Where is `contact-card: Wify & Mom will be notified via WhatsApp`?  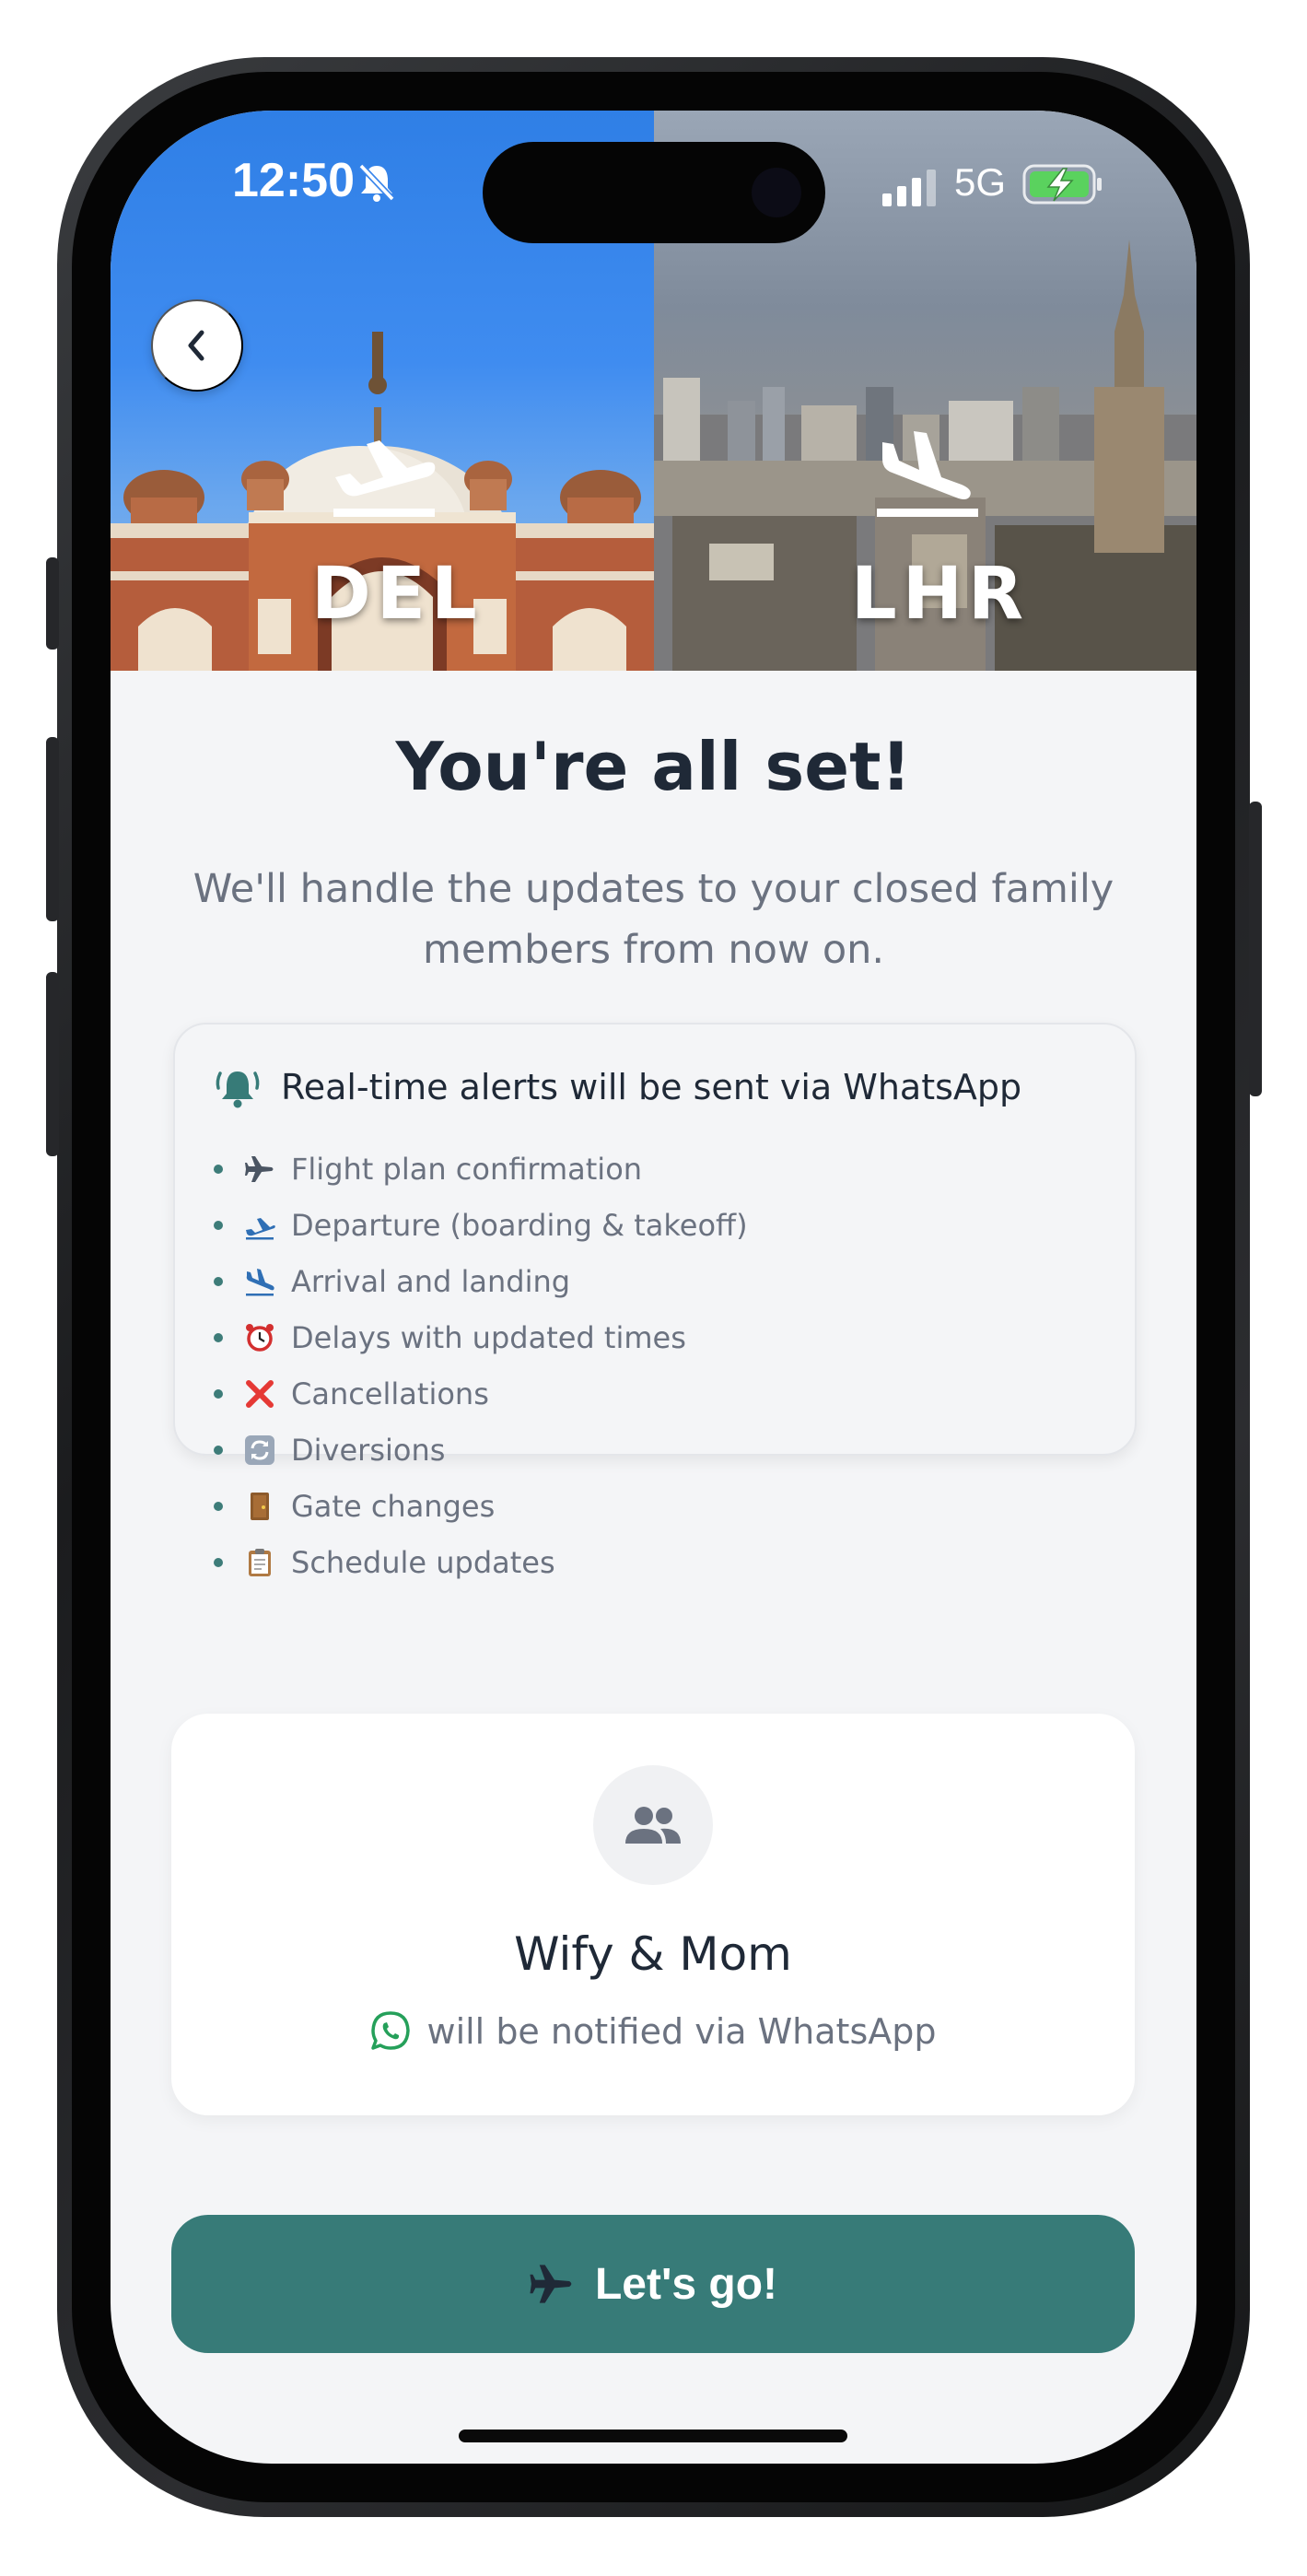
contact-card: Wify & Mom will be notified via WhatsApp is located at coordinates (653, 1914).